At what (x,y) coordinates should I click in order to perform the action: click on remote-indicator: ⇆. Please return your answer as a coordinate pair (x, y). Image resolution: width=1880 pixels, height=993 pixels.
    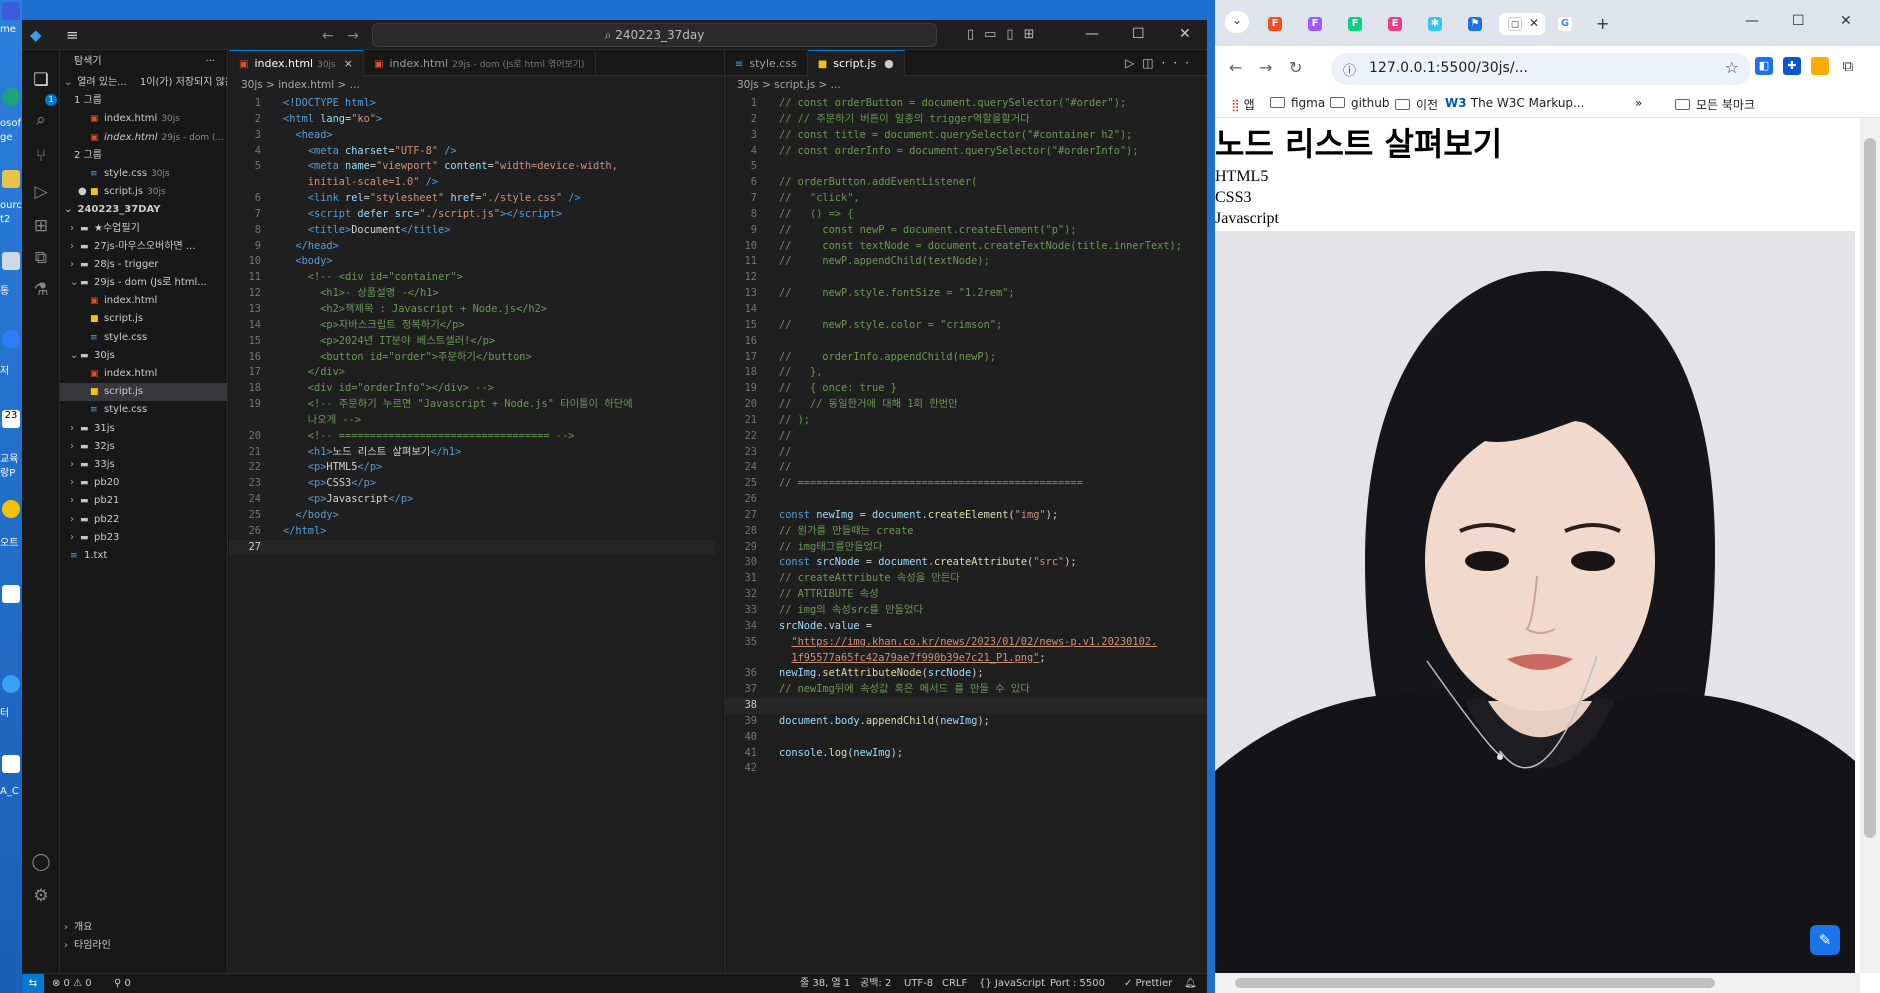
    Looking at the image, I should click on (33, 983).